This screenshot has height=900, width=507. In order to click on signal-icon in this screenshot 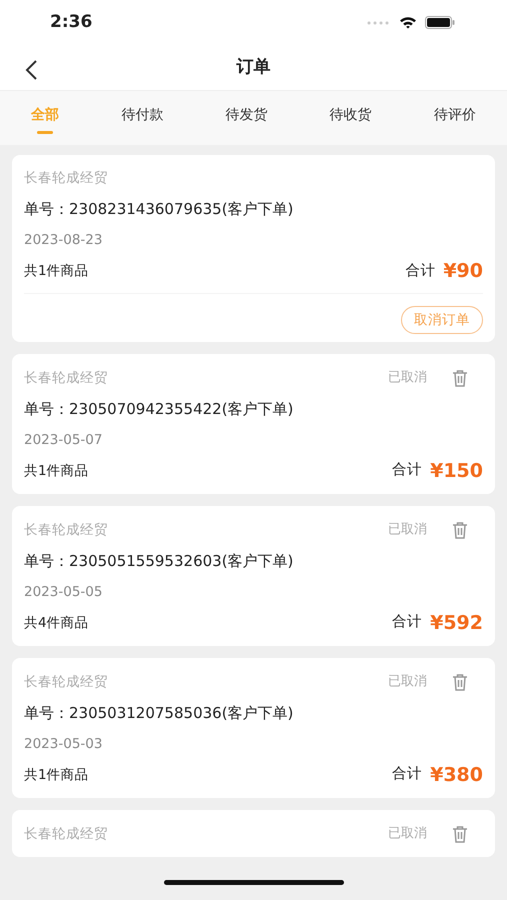, I will do `click(379, 22)`.